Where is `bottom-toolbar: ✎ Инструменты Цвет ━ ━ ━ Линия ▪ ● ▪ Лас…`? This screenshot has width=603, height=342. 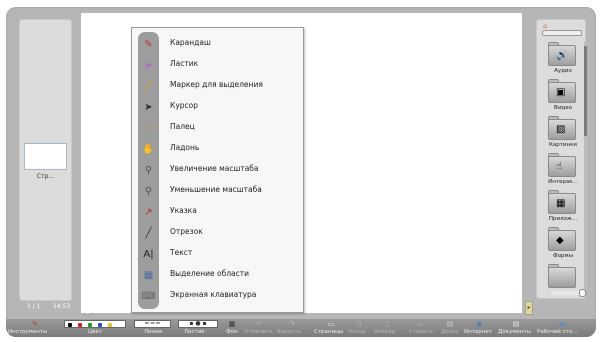
bottom-toolbar: ✎ Инструменты Цвет ━ ━ ━ Линия ▪ ● ▪ Лас… is located at coordinates (301, 328).